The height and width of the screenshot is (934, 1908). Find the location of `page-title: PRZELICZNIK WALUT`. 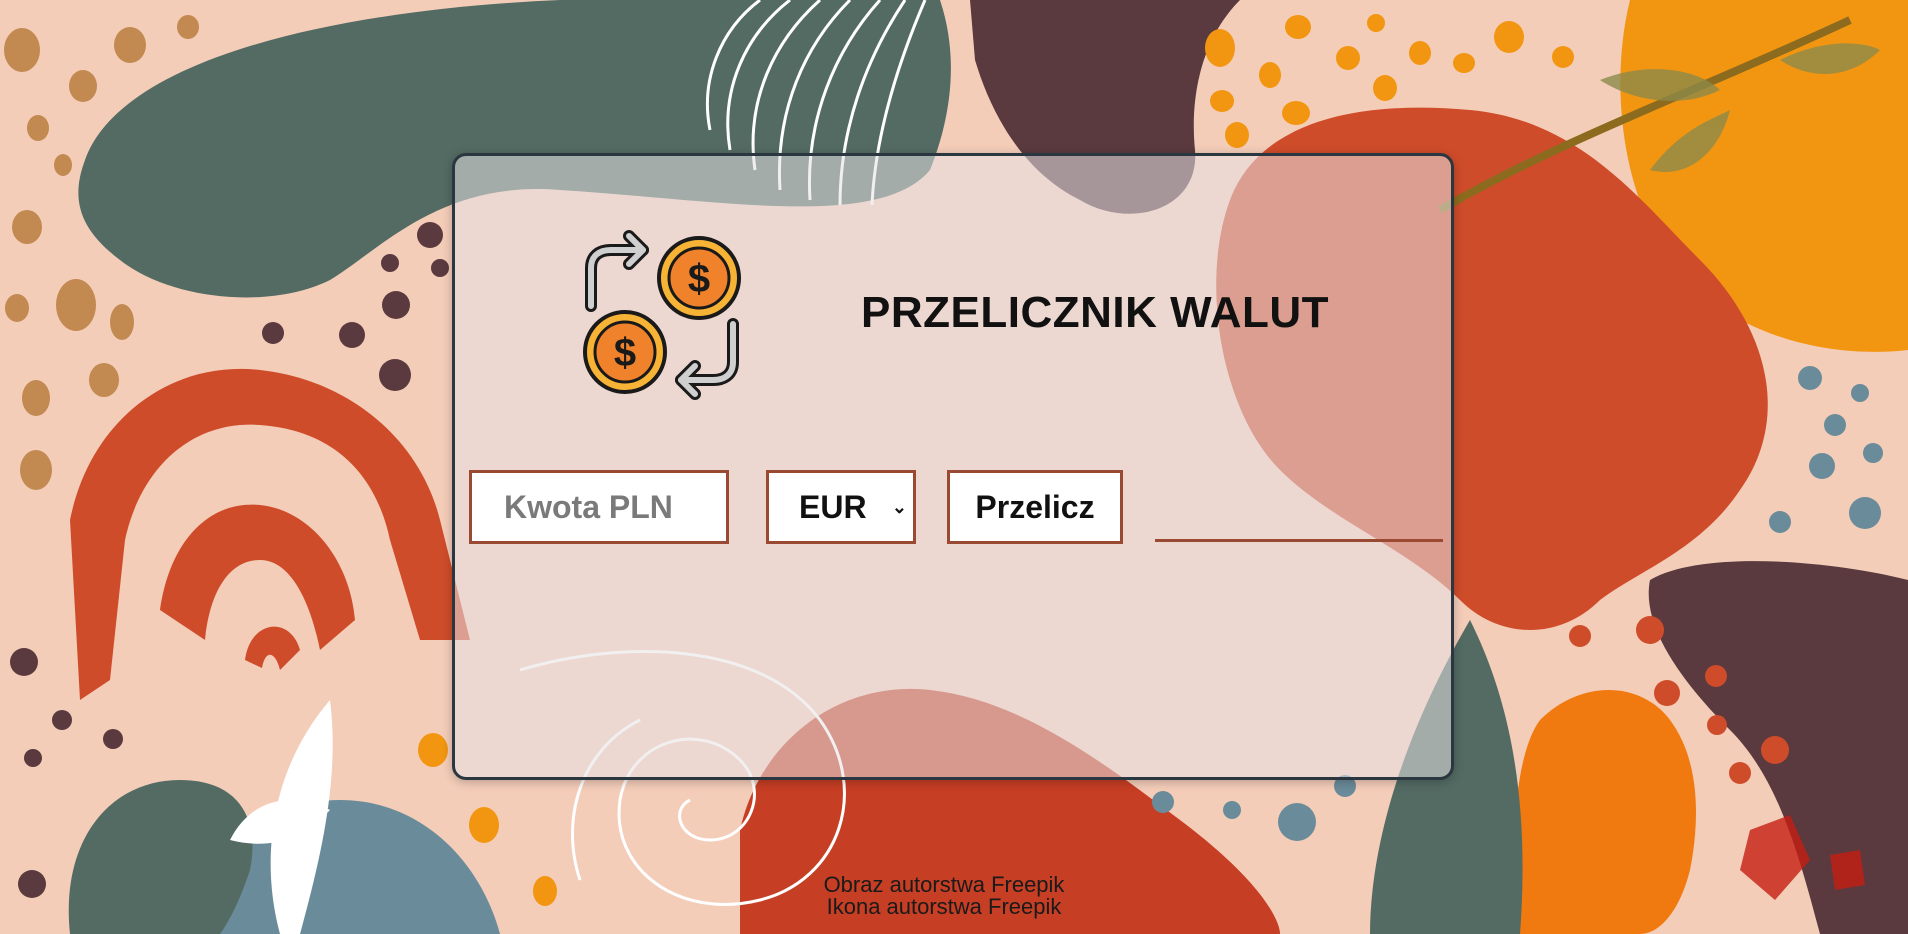

page-title: PRZELICZNIK WALUT is located at coordinates (1095, 312).